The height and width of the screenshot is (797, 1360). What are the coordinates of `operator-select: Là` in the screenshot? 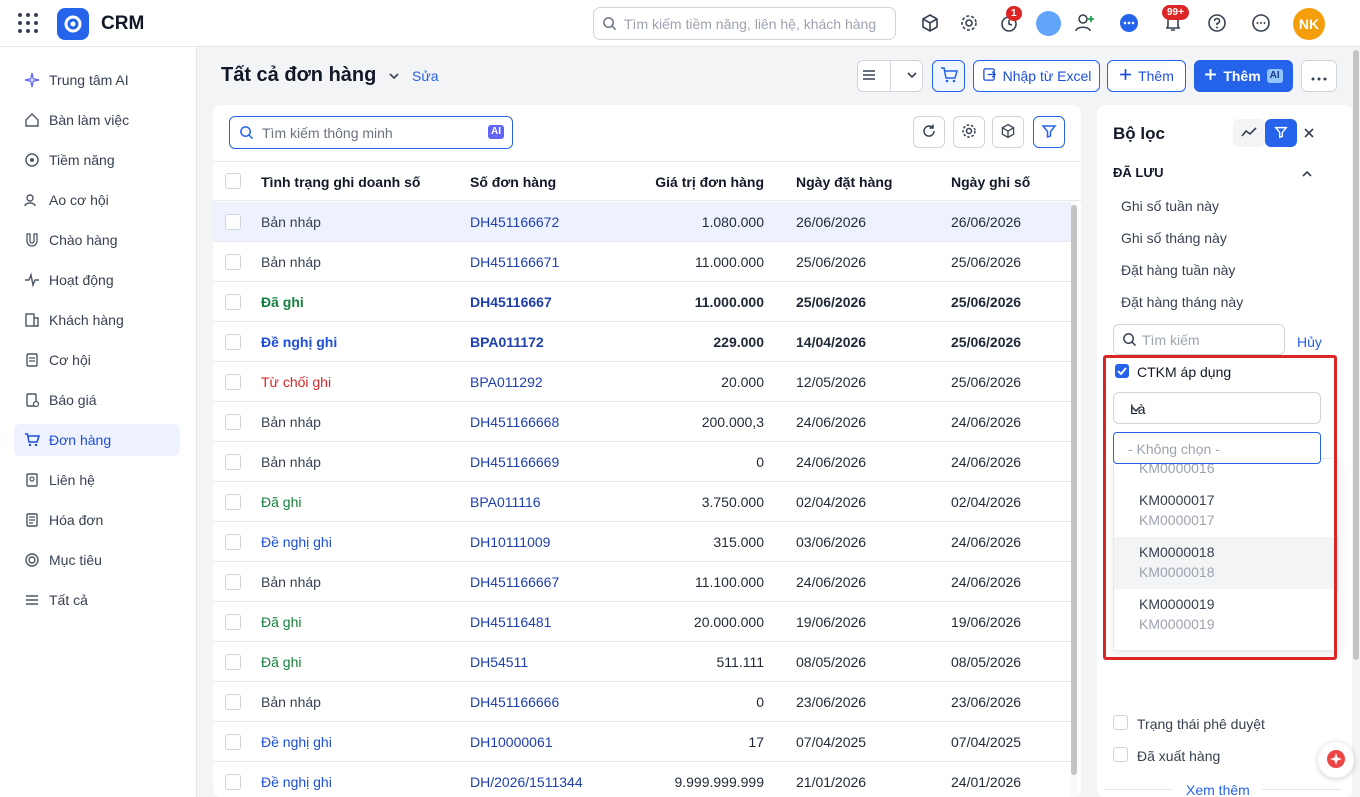 It's located at (1217, 408).